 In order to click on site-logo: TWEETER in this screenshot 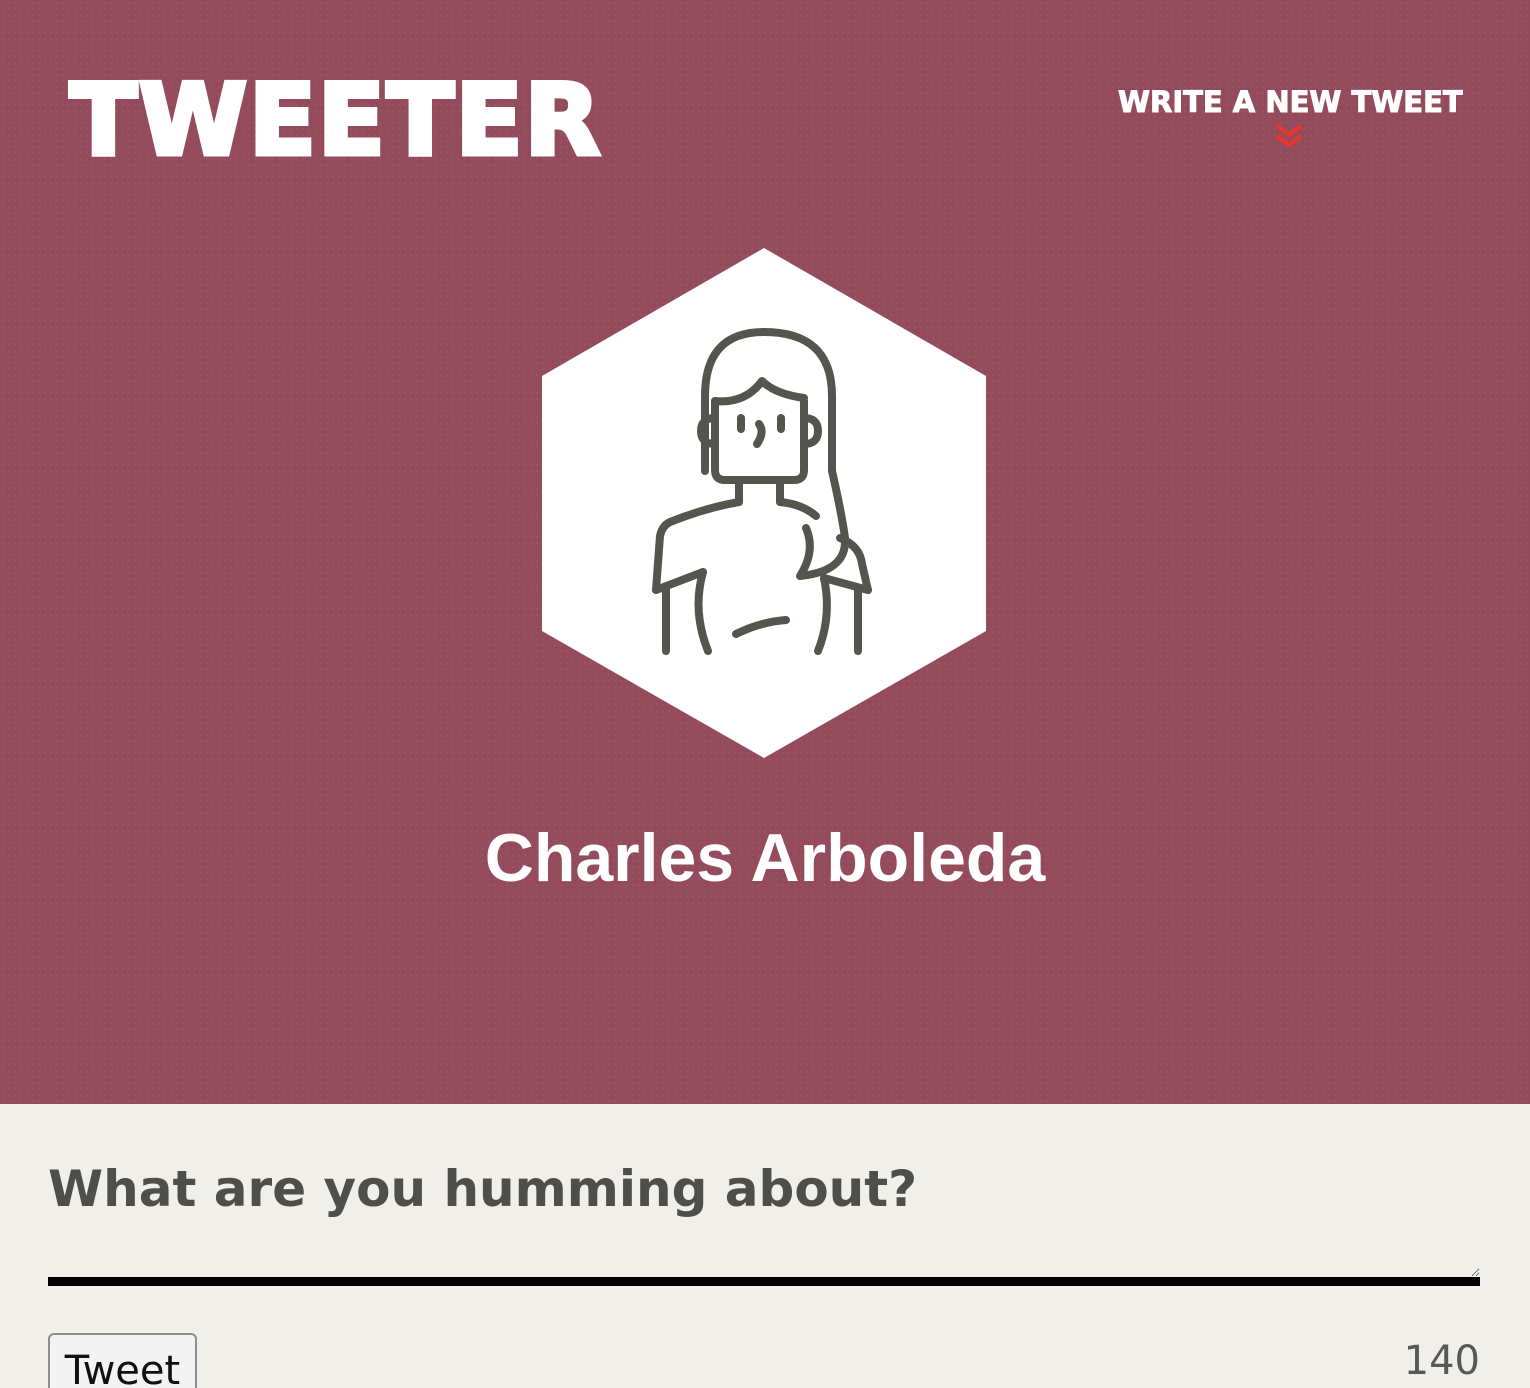, I will do `click(335, 121)`.